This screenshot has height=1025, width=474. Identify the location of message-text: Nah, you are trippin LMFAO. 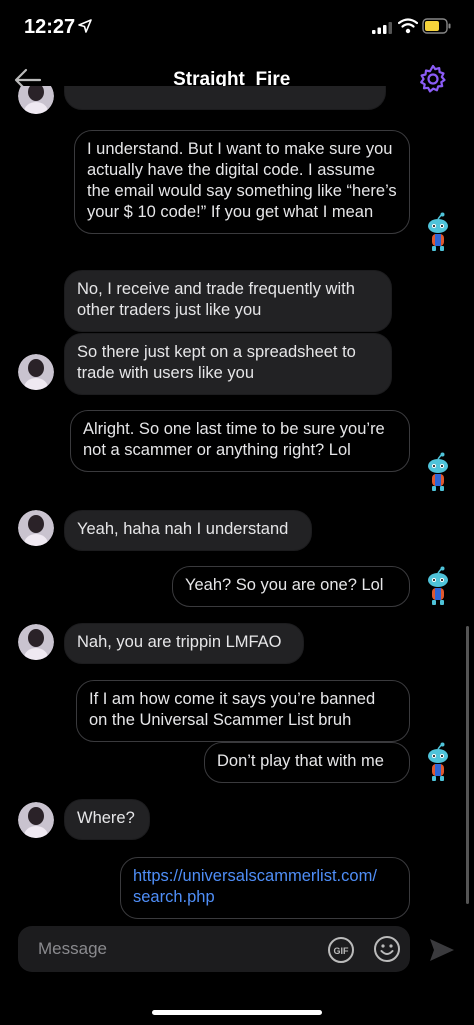
(179, 642).